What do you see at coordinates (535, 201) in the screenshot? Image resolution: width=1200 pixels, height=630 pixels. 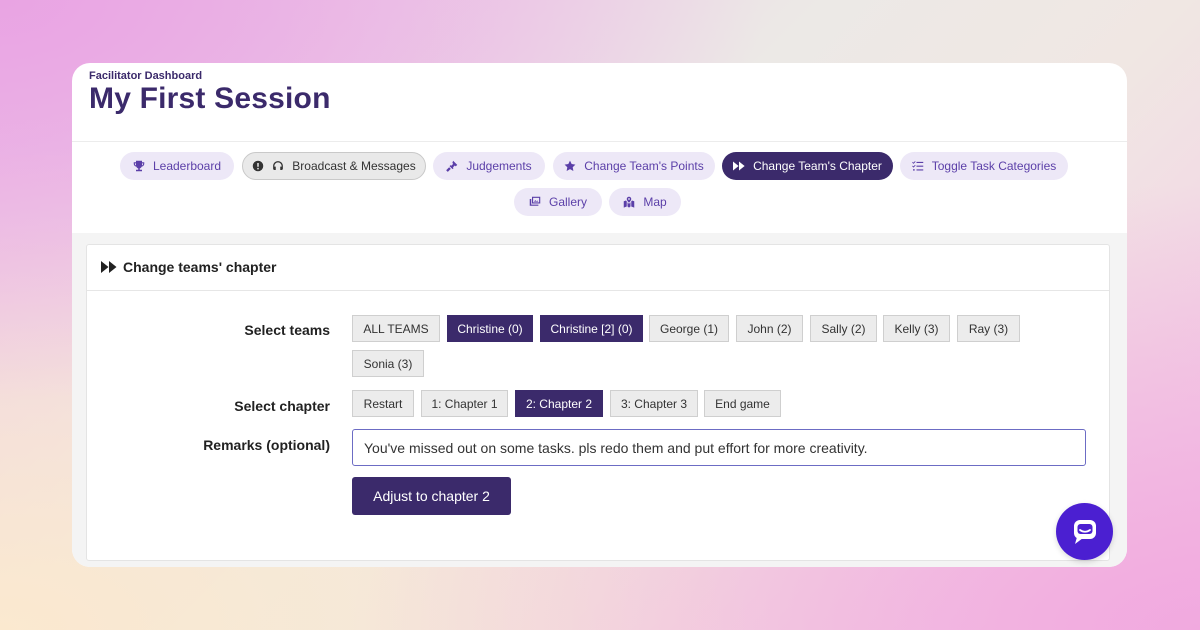 I see `images-icon` at bounding box center [535, 201].